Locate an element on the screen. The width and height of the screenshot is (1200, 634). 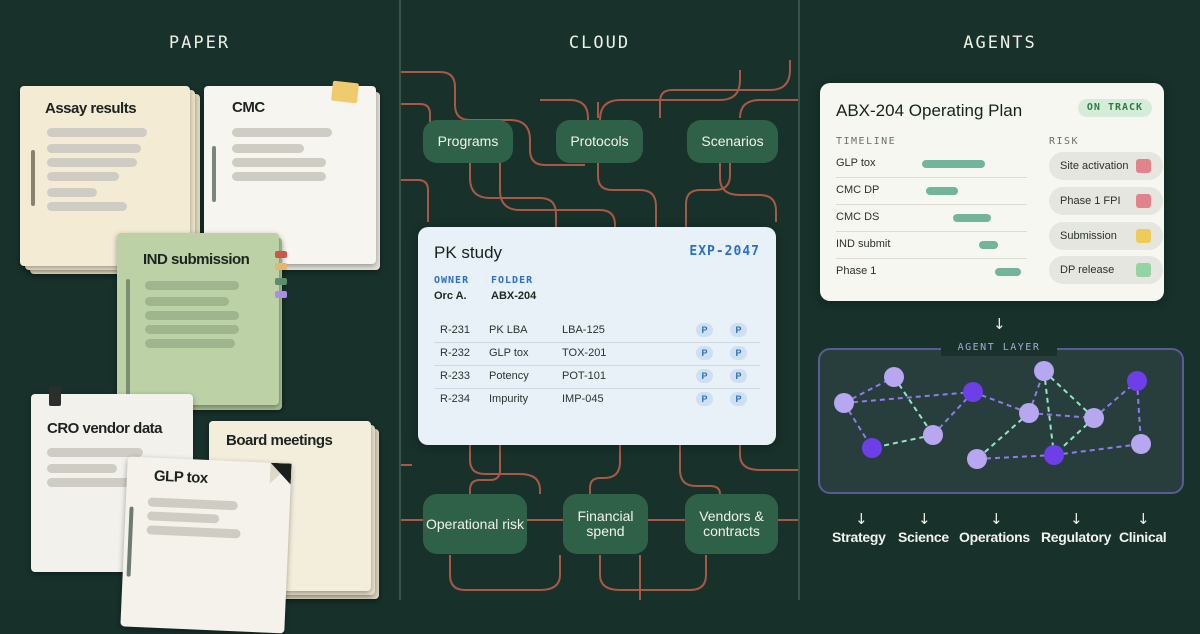
operational-risk-node: Operational risk is located at coordinates (475, 524).